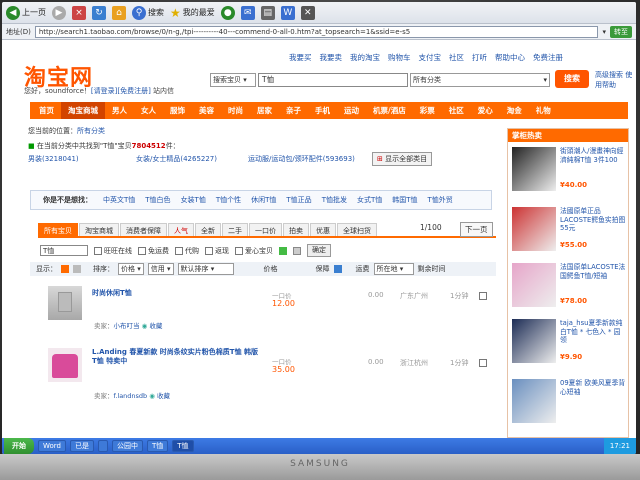 This screenshot has height=480, width=640. I want to click on top-link: 我的淘宝, so click(365, 57).